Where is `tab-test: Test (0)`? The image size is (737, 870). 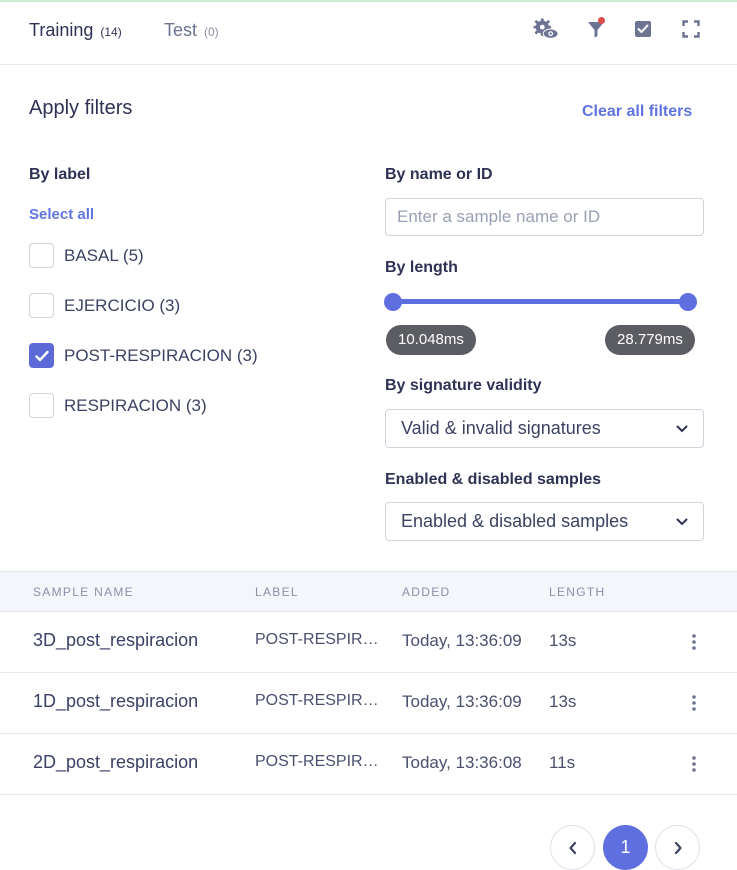
tab-test: Test (0) is located at coordinates (191, 30).